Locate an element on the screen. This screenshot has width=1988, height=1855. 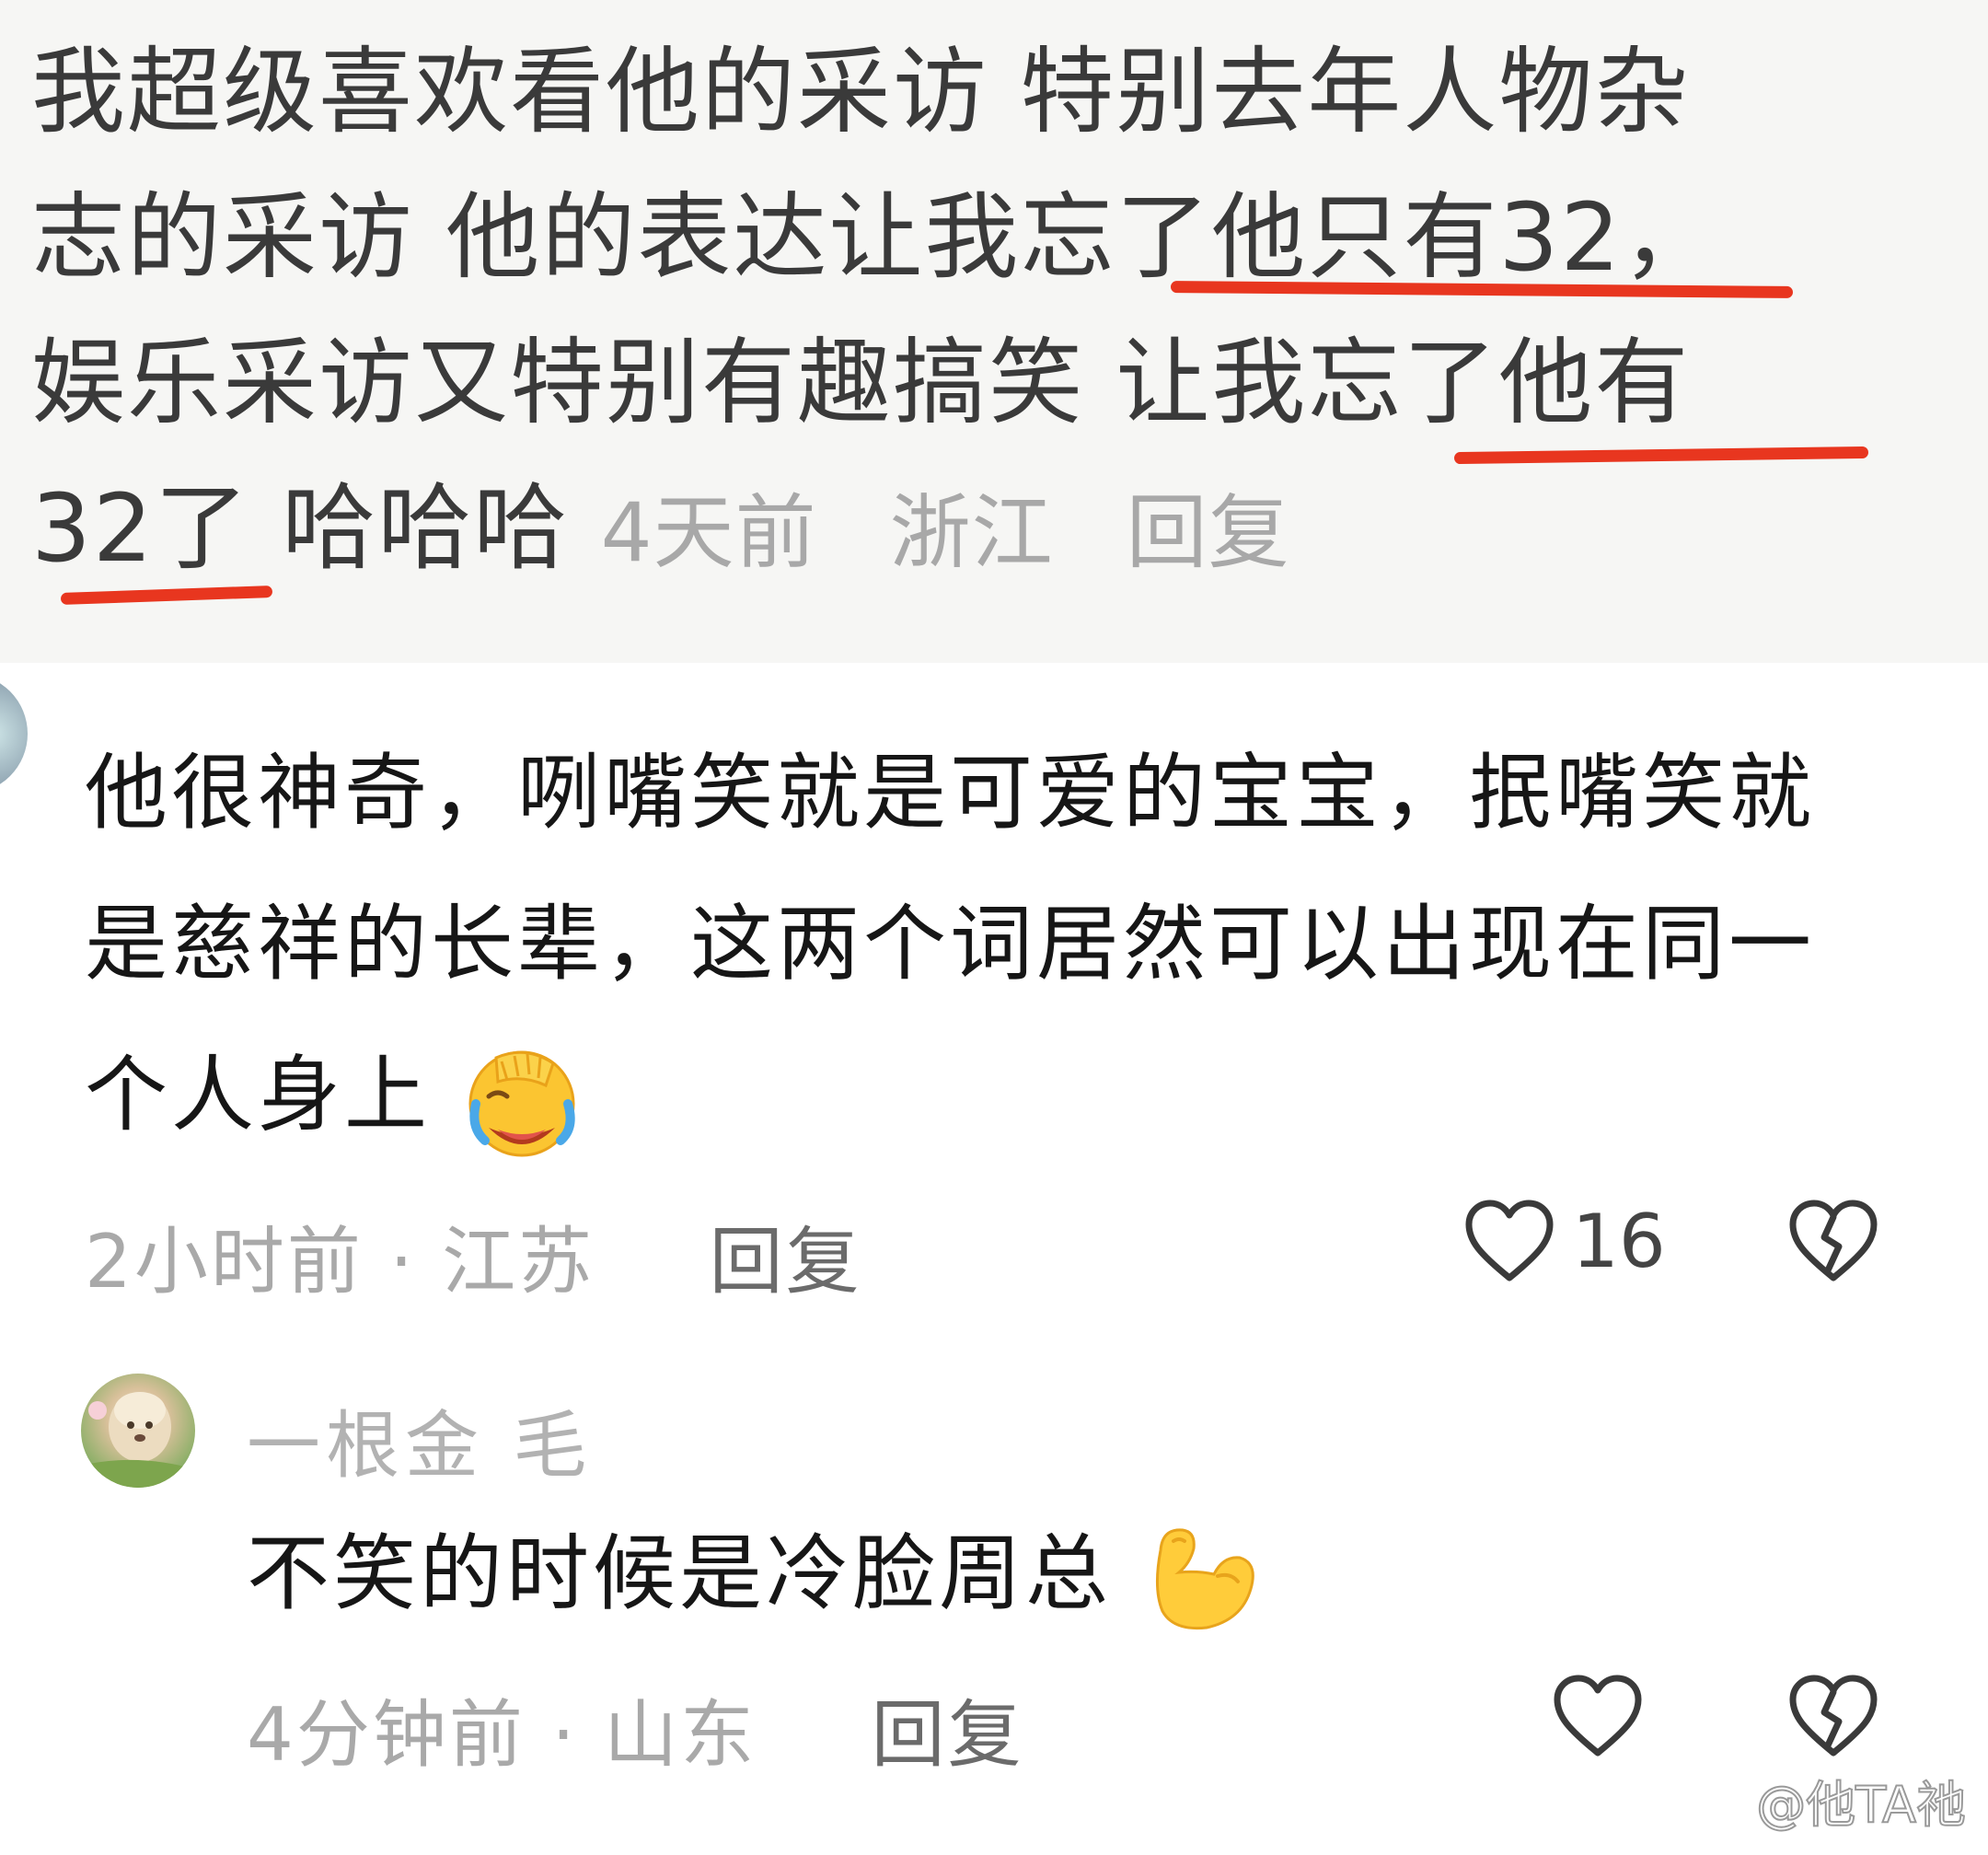
comment-3-text: 不笑的时候是冷脸周总 is located at coordinates (754, 1574).